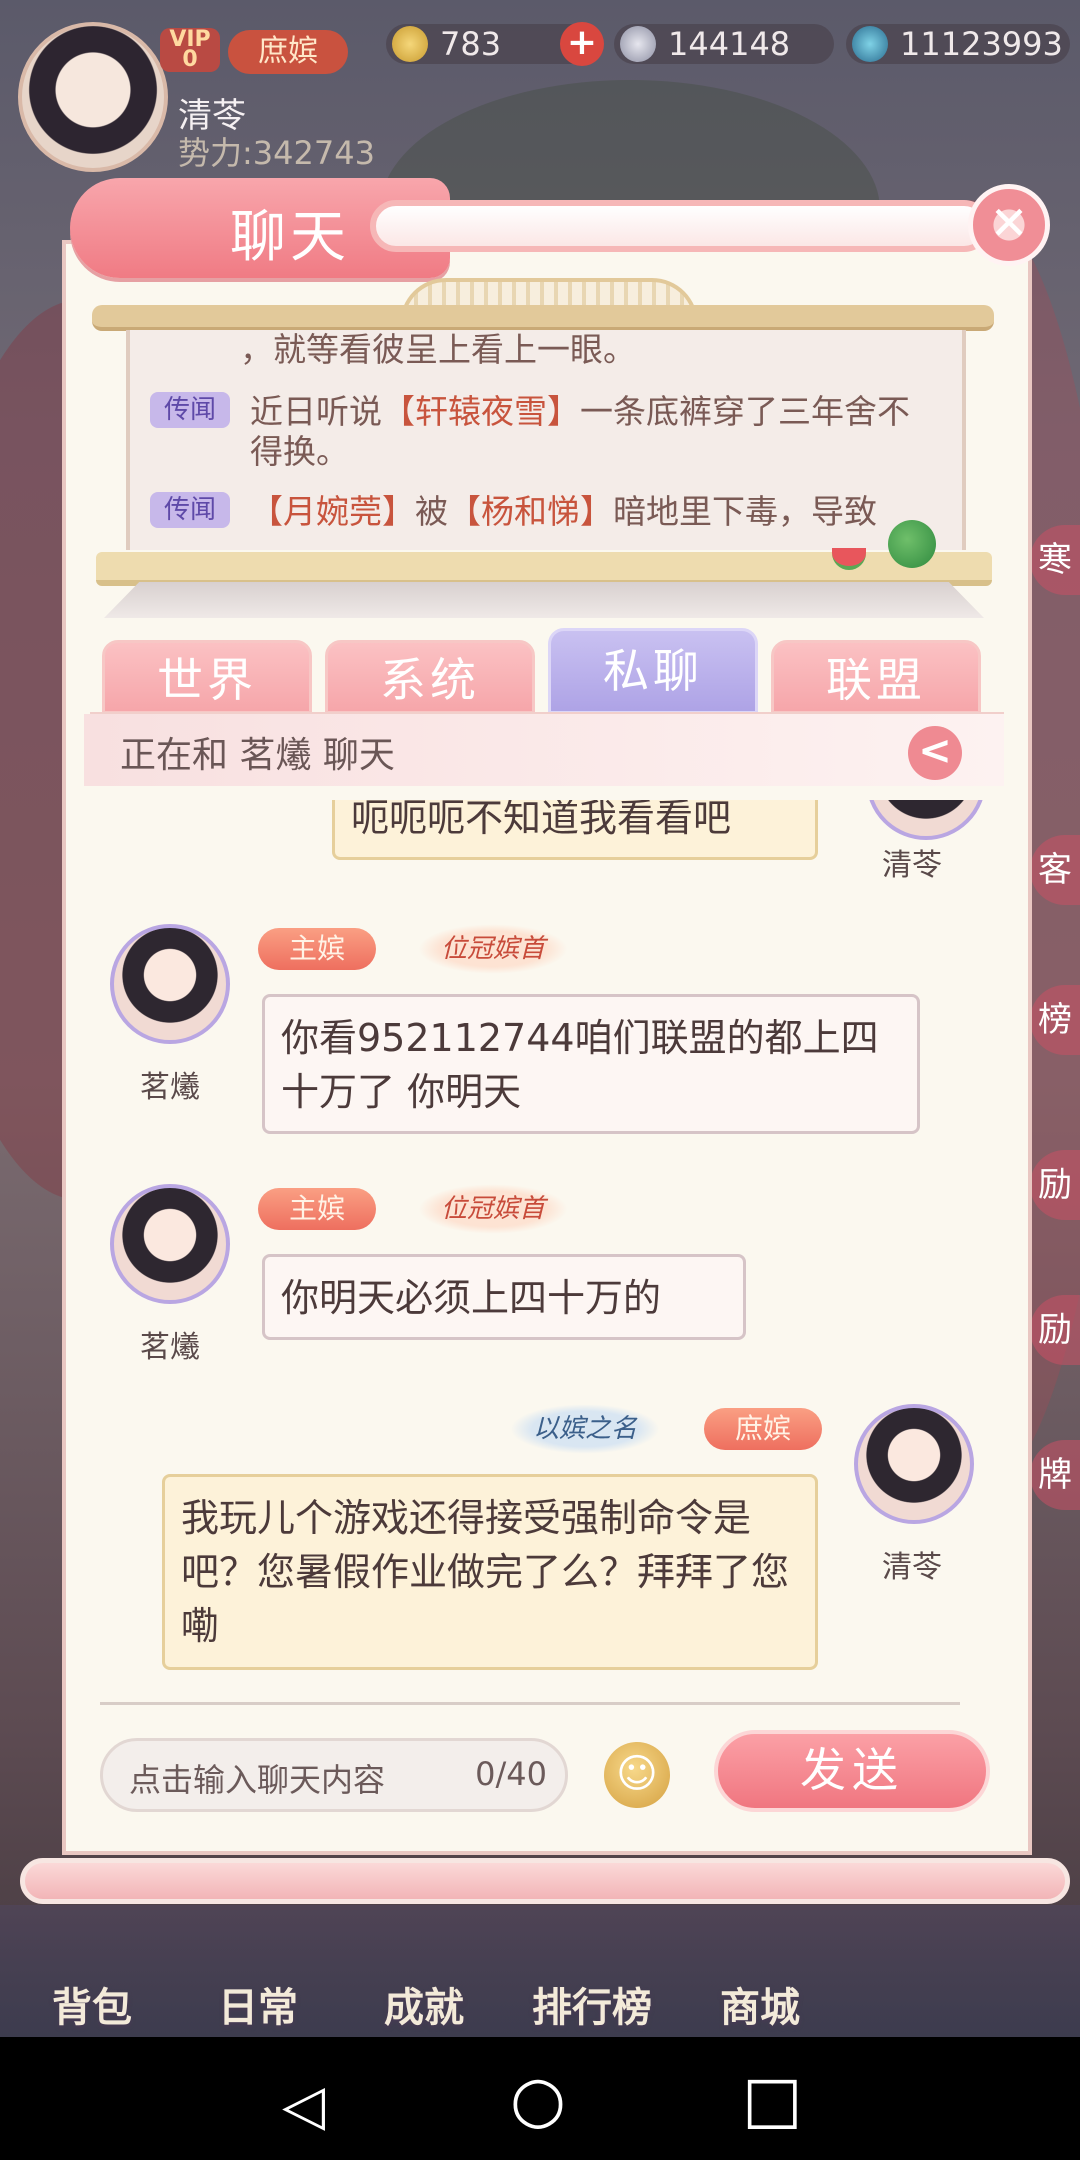 The height and width of the screenshot is (2160, 1080). Describe the element at coordinates (745, 511) in the screenshot. I see `rumor-text: 暗地里下毒，导致` at that location.